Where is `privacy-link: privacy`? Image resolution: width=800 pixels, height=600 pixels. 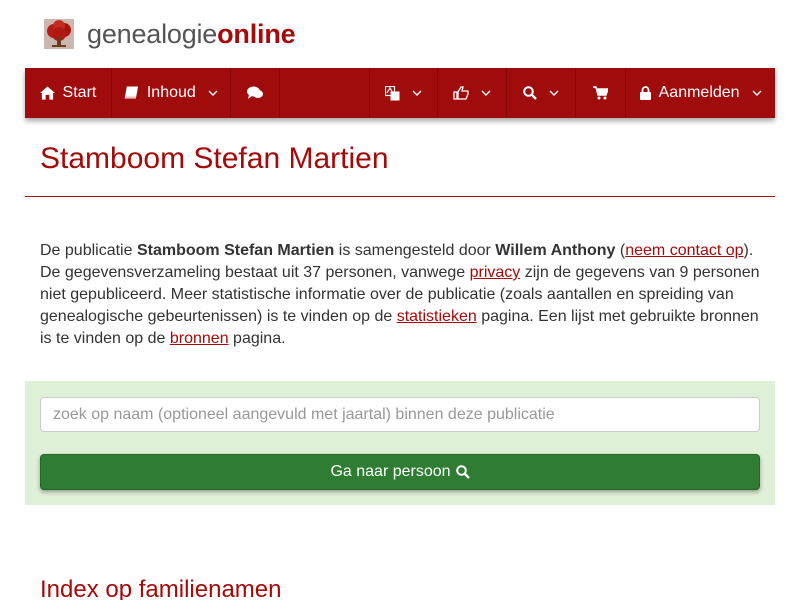 privacy-link: privacy is located at coordinates (495, 272).